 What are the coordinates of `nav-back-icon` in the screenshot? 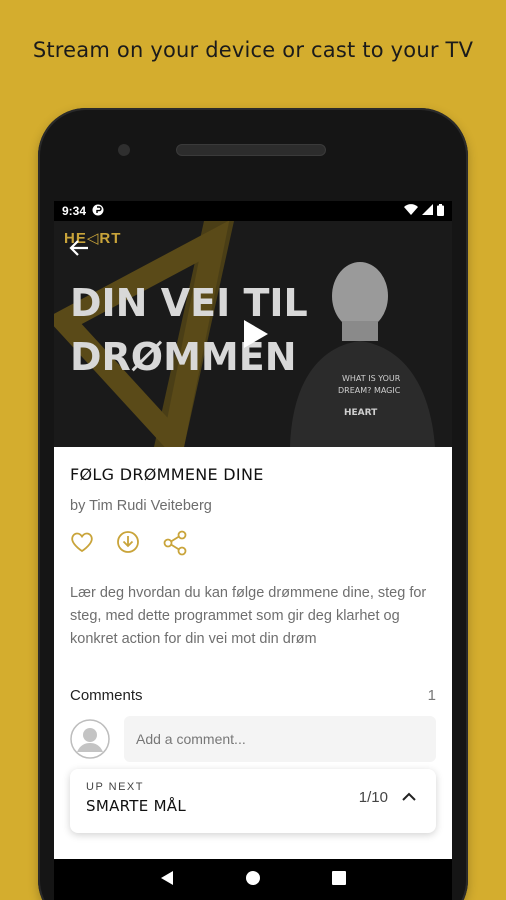 It's located at (167, 880).